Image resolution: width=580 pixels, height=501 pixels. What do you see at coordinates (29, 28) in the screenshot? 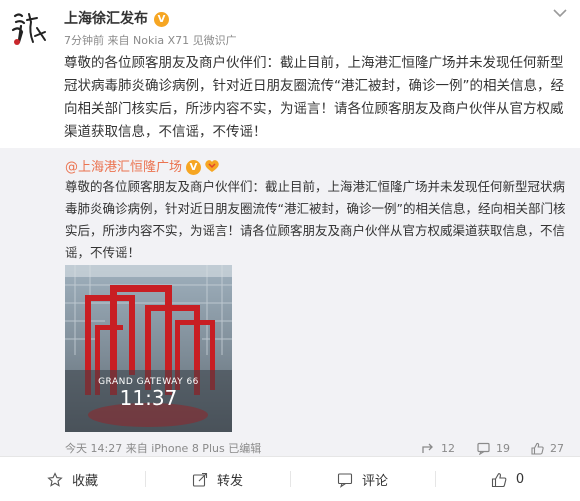
I see `avatar` at bounding box center [29, 28].